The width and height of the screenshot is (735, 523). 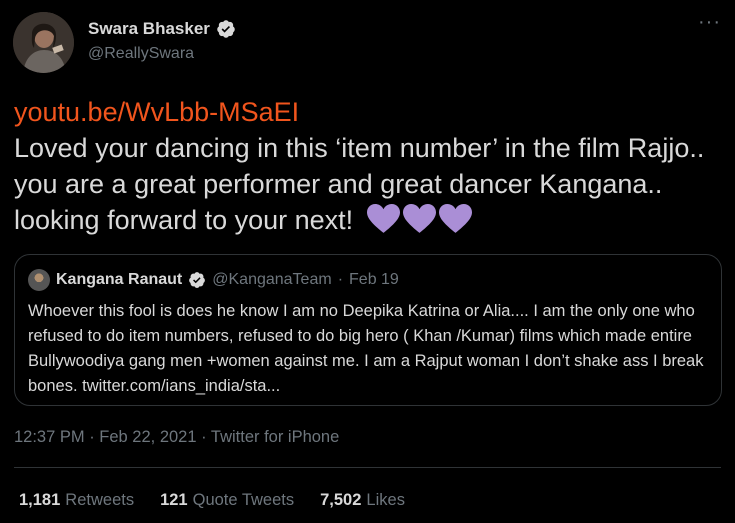 I want to click on more-options-icon: ···, so click(x=709, y=22).